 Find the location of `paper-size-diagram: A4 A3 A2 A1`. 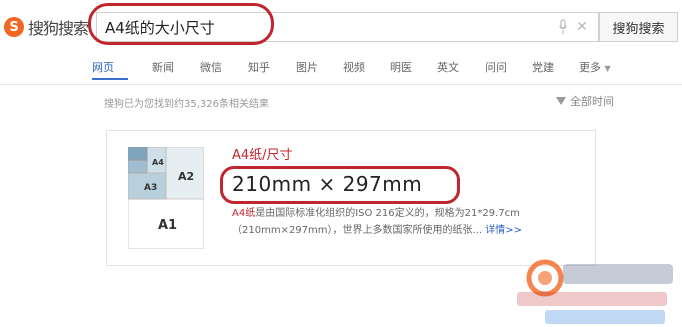

paper-size-diagram: A4 A3 A2 A1 is located at coordinates (166, 198).